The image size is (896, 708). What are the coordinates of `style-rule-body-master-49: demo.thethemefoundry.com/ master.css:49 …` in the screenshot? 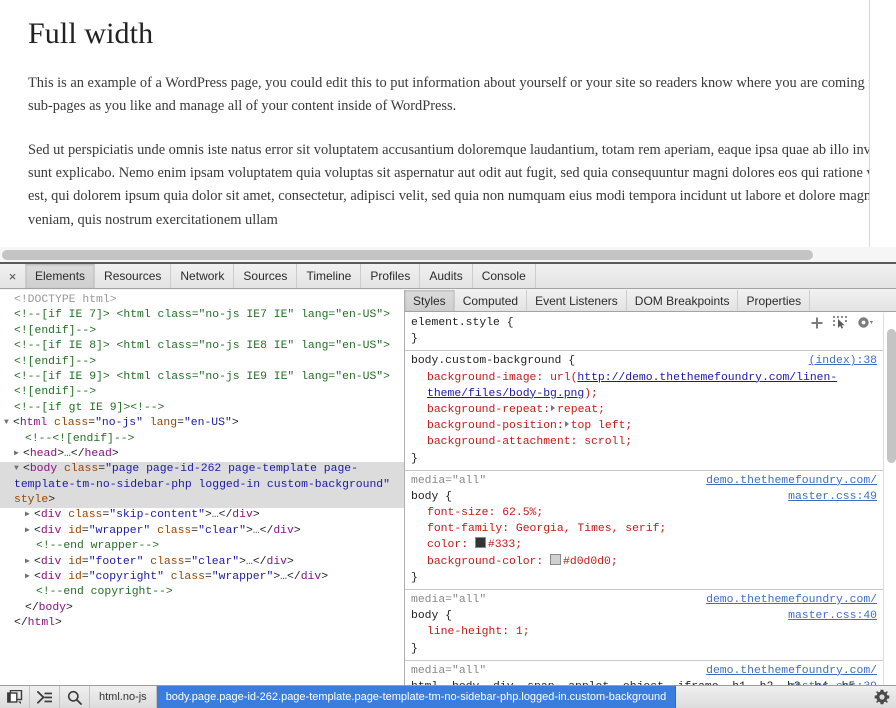 It's located at (644, 530).